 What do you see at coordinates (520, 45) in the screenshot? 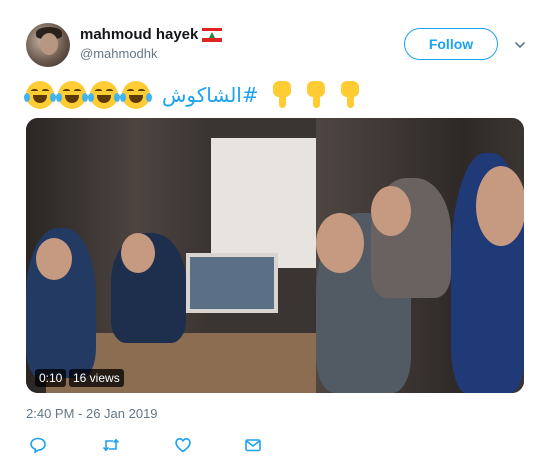
I see `chevron-down-icon` at bounding box center [520, 45].